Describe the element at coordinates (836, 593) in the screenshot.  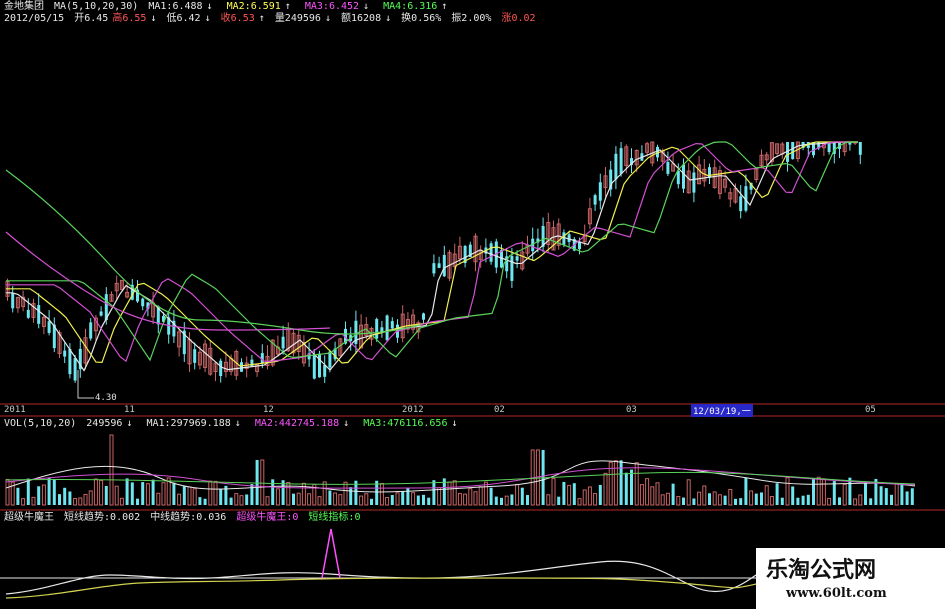
I see `watermark-url: www.60lt.com` at that location.